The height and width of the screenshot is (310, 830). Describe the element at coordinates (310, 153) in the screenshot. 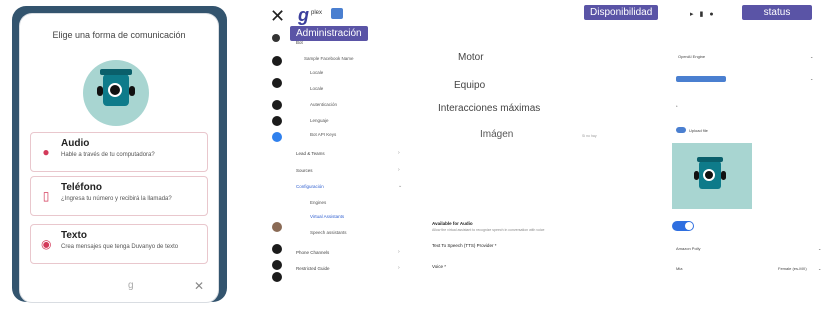

I see `sidebar-item-leads: Lead & Teams` at that location.